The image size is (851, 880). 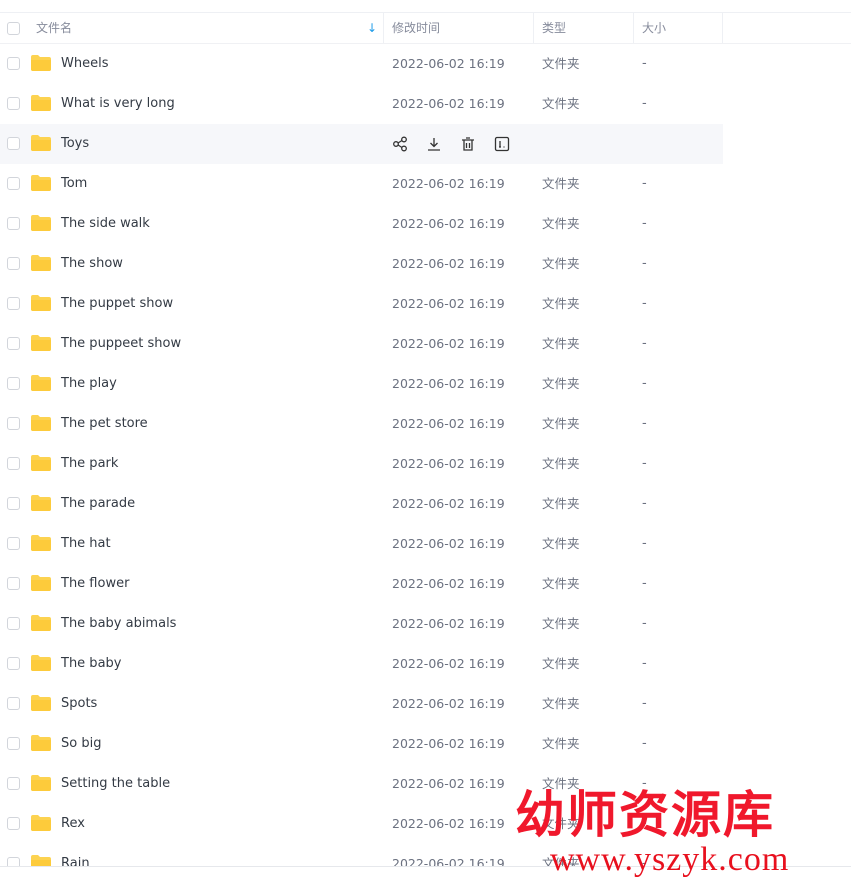 What do you see at coordinates (89, 384) in the screenshot?
I see `file-name: The play` at bounding box center [89, 384].